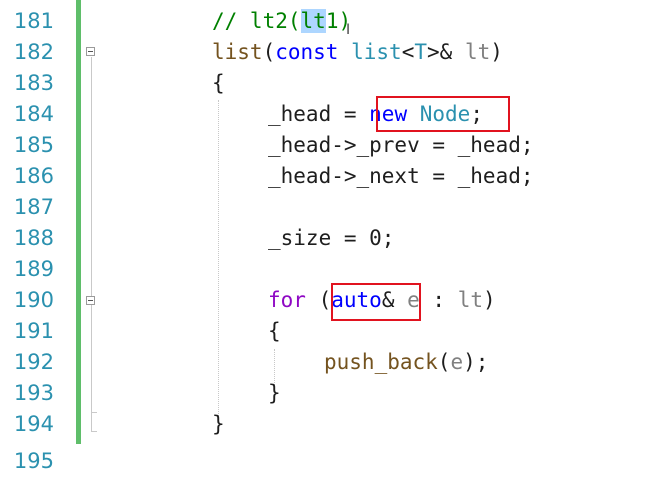 Image resolution: width=665 pixels, height=477 pixels. What do you see at coordinates (33, 362) in the screenshot?
I see `line-number: 192` at bounding box center [33, 362].